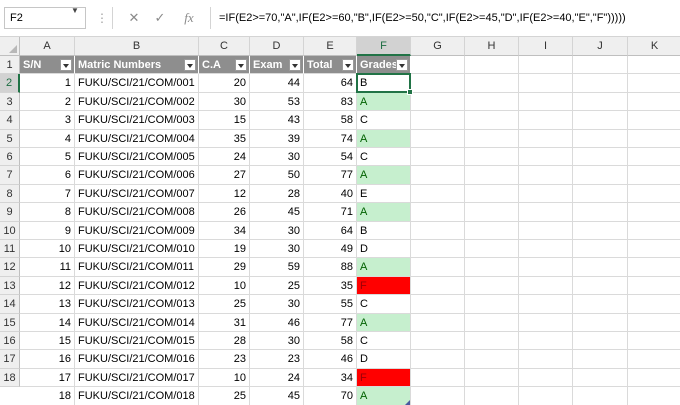 This screenshot has width=680, height=405. I want to click on grade-cell: B, so click(384, 83).